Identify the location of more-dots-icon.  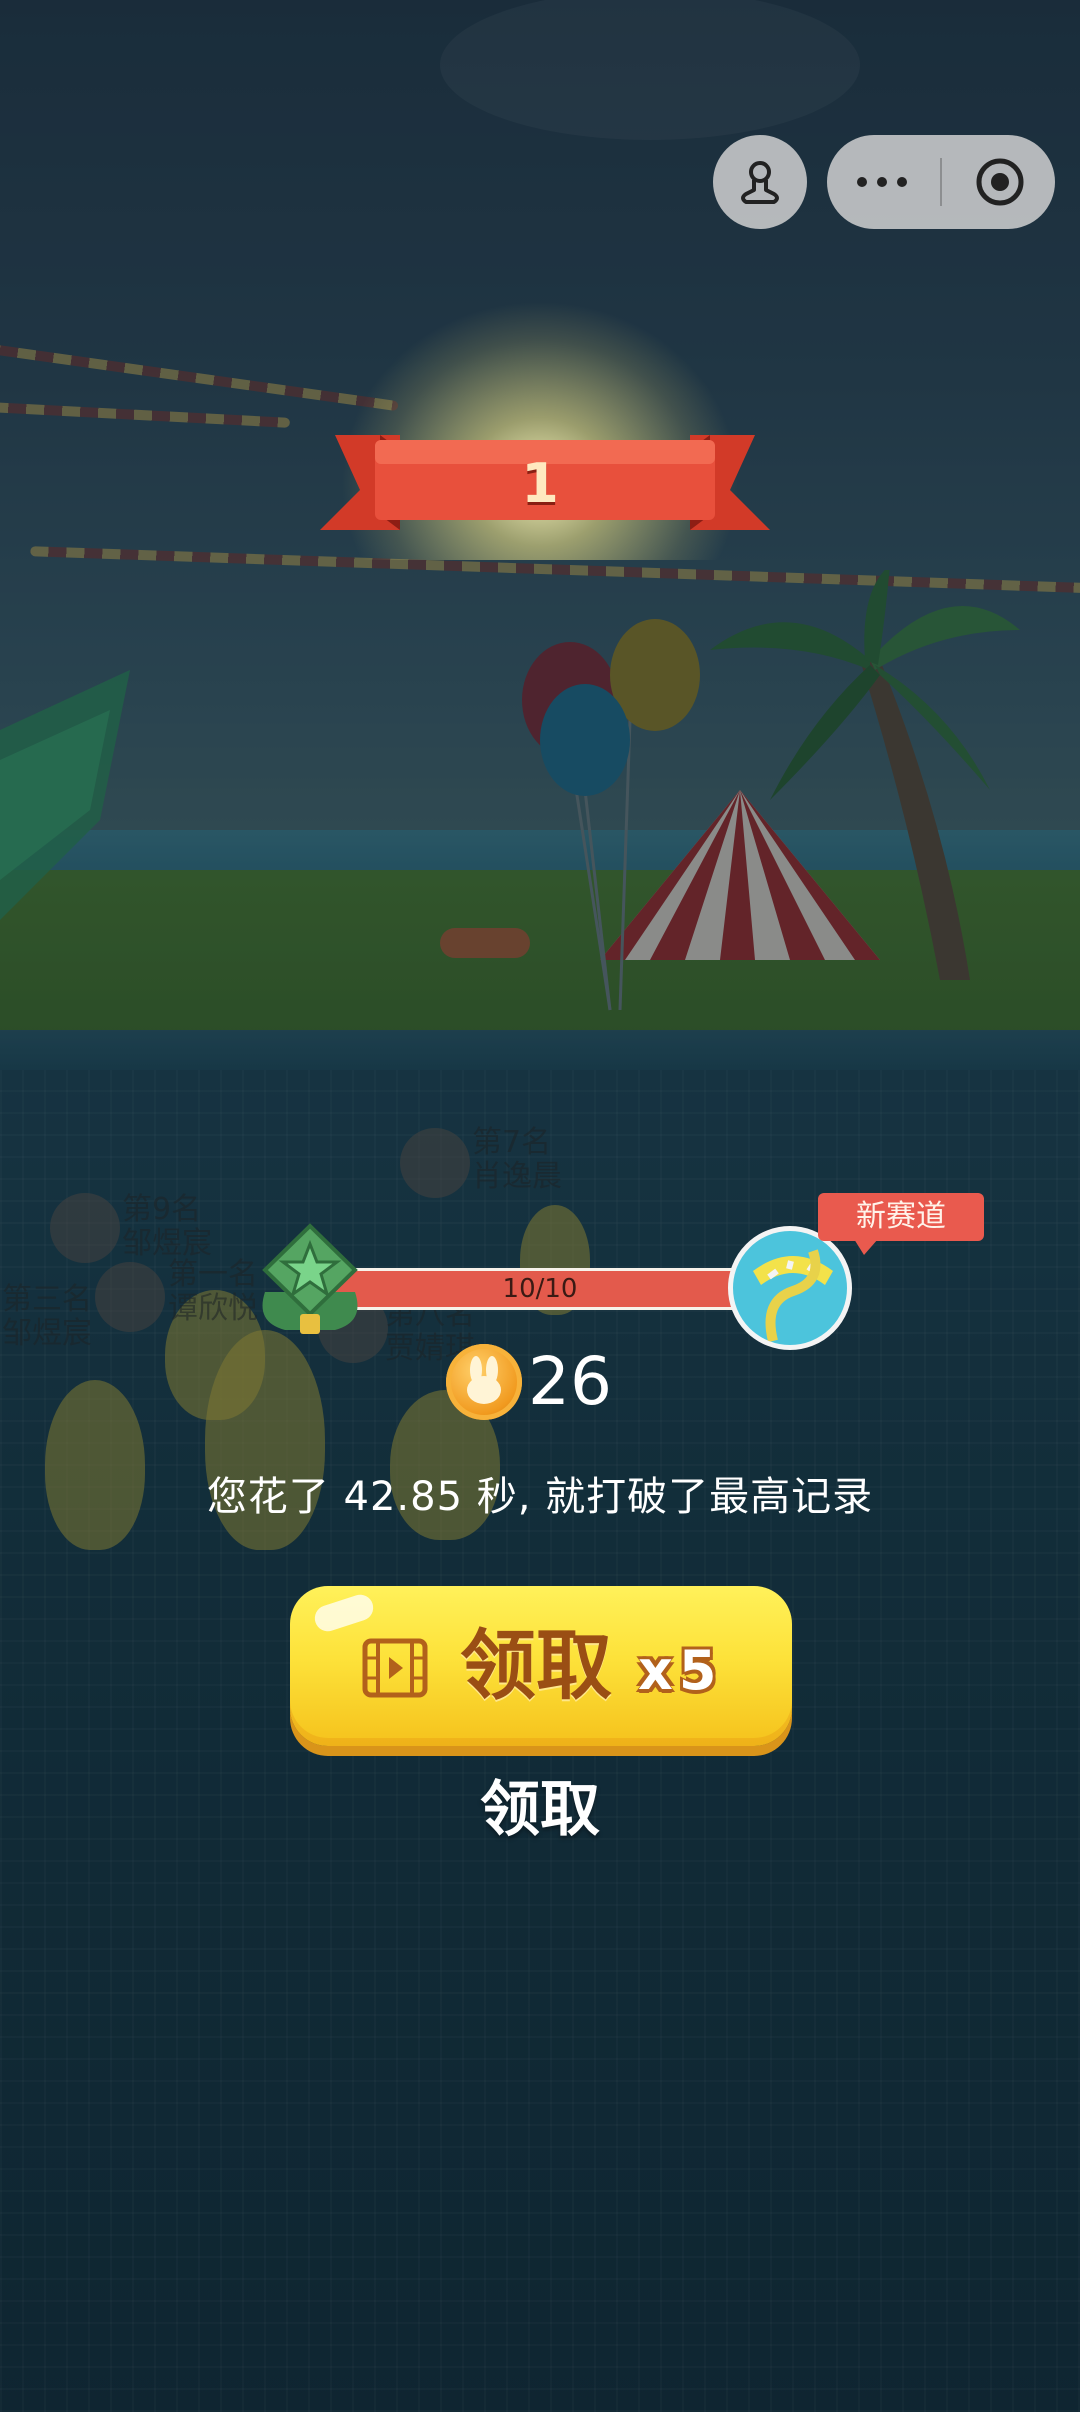
(882, 182).